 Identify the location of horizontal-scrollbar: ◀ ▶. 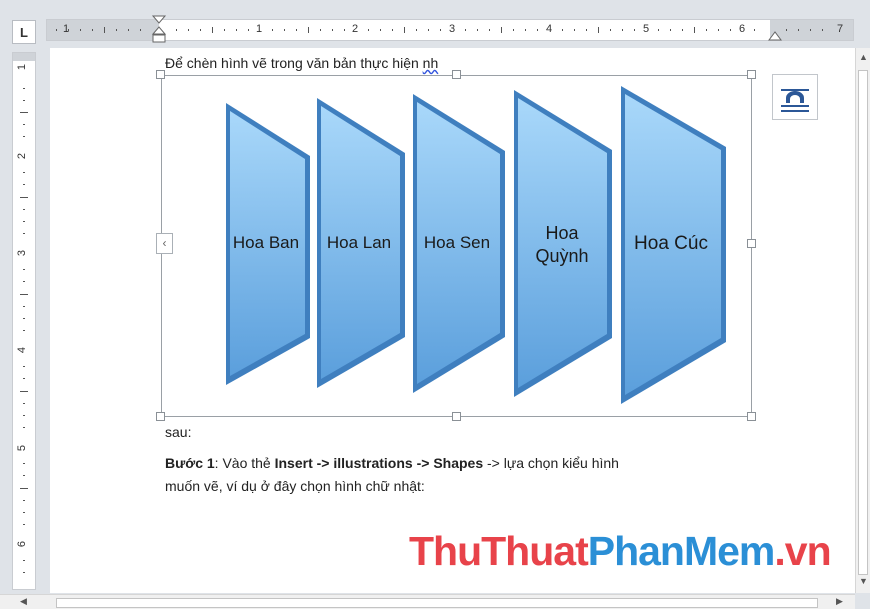
(427, 601).